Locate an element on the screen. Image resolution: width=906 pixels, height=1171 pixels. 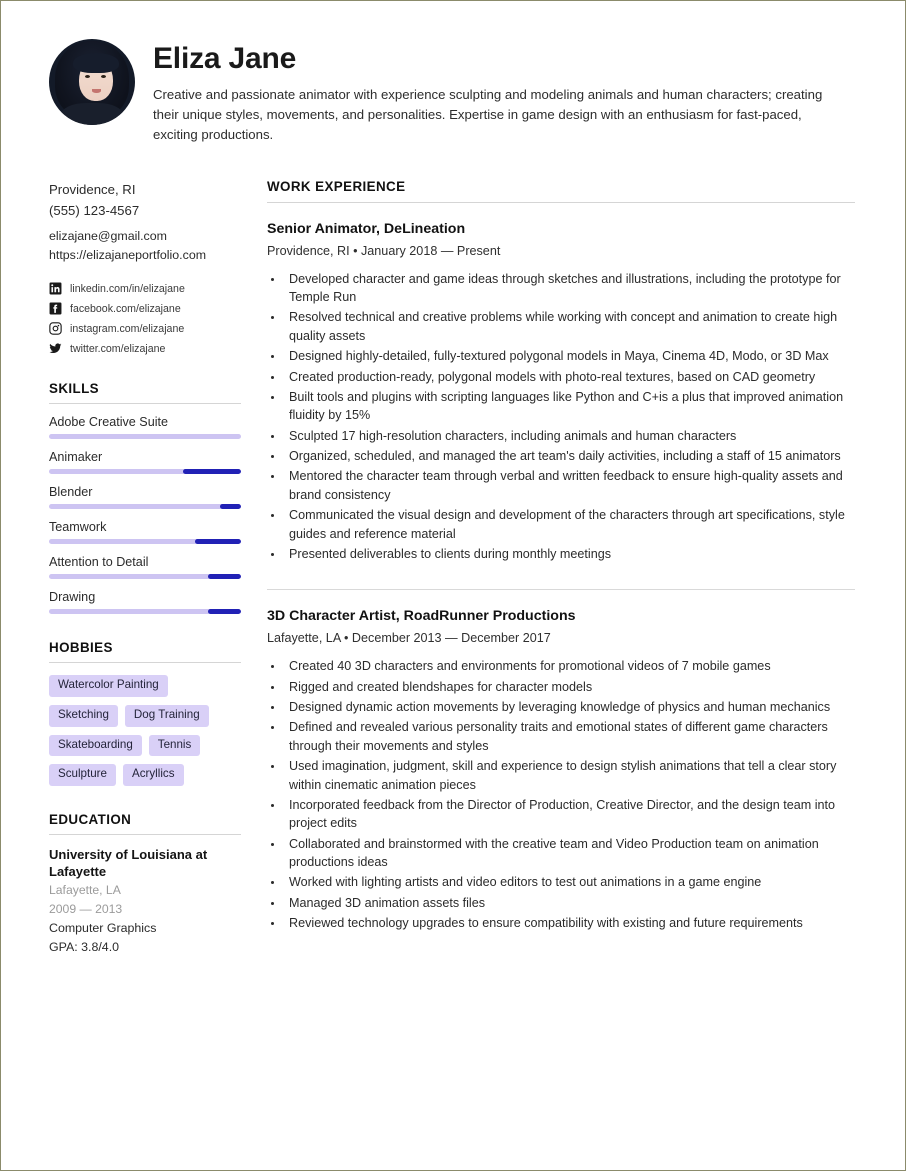
skill-label: Adobe Creative Suite is located at coordinates (109, 422).